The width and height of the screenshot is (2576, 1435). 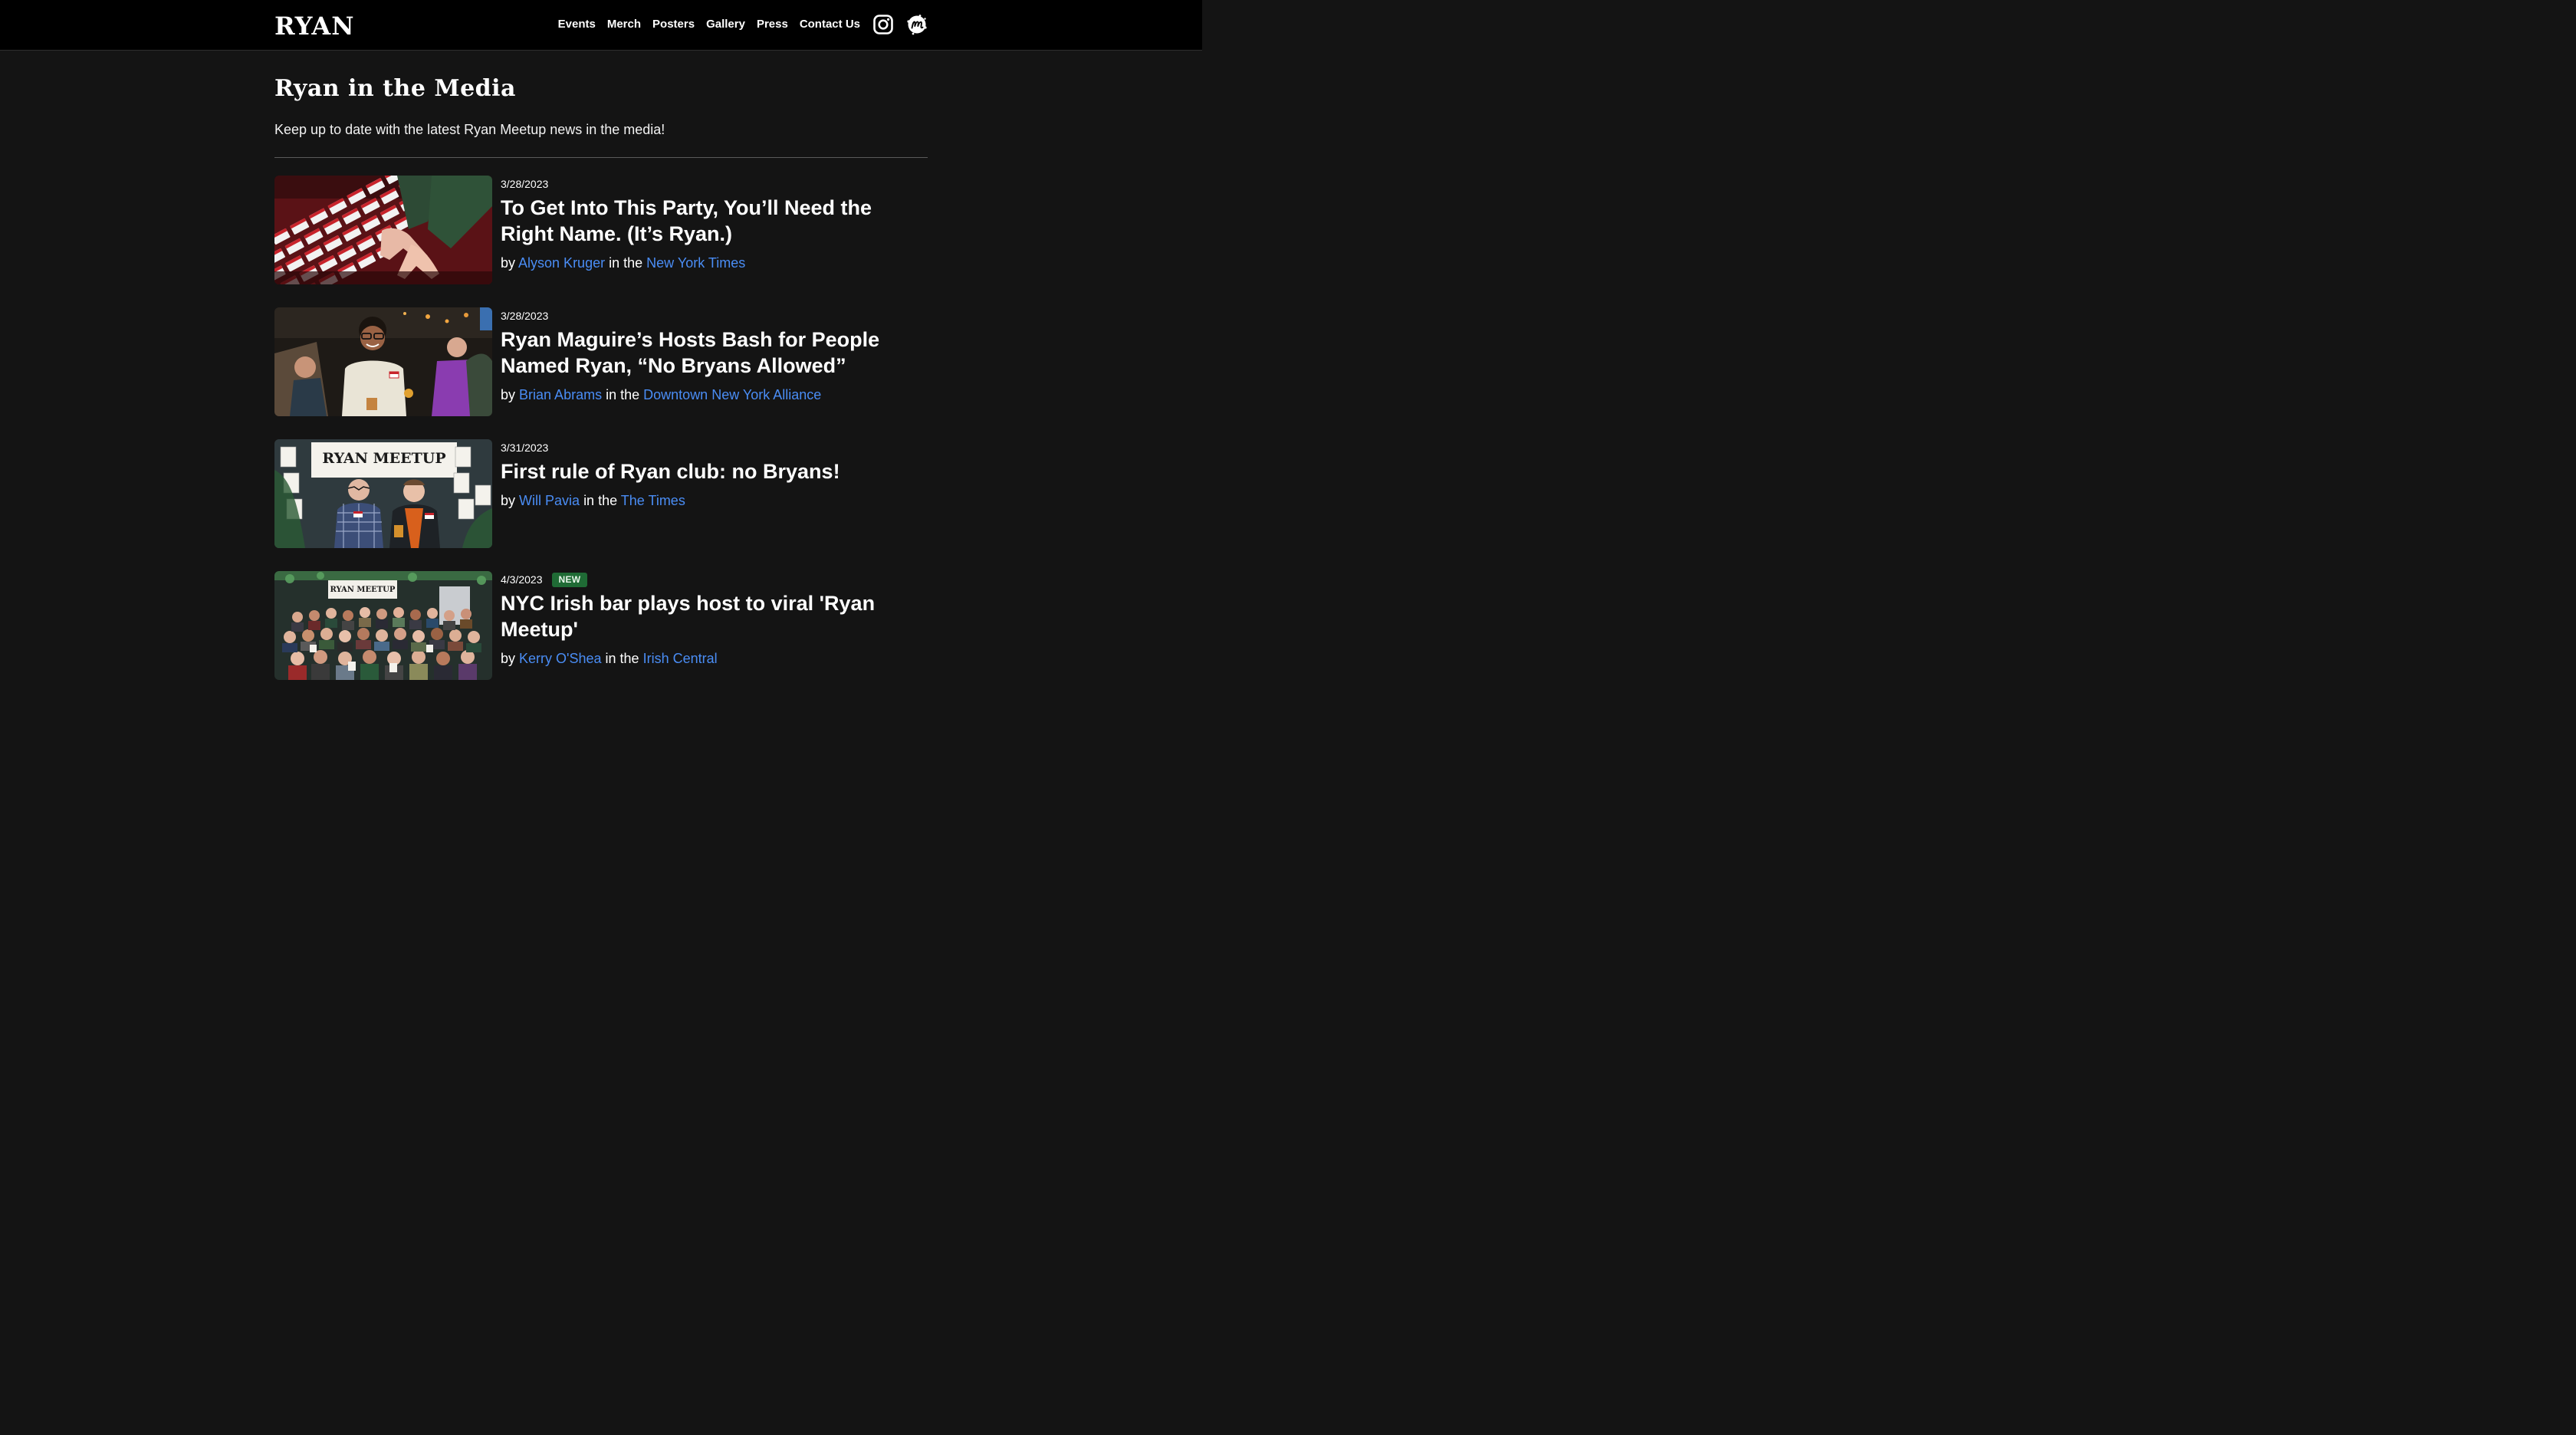 What do you see at coordinates (560, 394) in the screenshot?
I see `article-author-link: Brian Abrams` at bounding box center [560, 394].